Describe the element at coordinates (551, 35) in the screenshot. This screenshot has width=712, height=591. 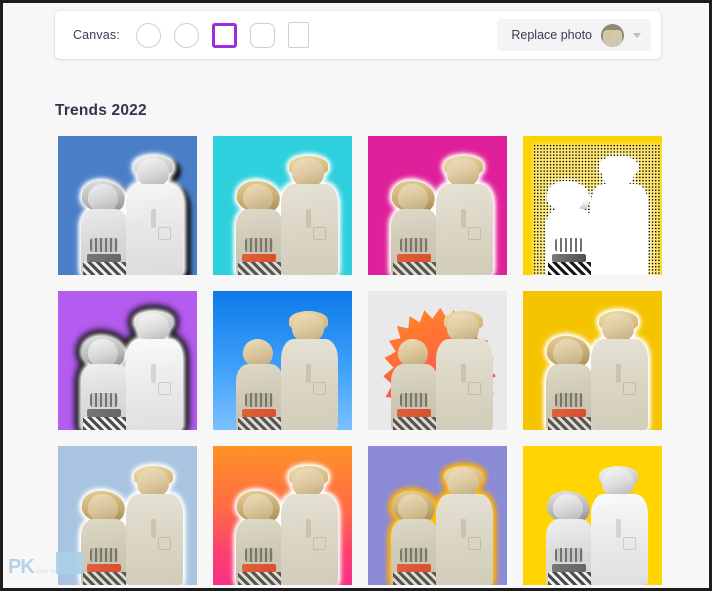
I see `replace-photo-label: Replace photo` at that location.